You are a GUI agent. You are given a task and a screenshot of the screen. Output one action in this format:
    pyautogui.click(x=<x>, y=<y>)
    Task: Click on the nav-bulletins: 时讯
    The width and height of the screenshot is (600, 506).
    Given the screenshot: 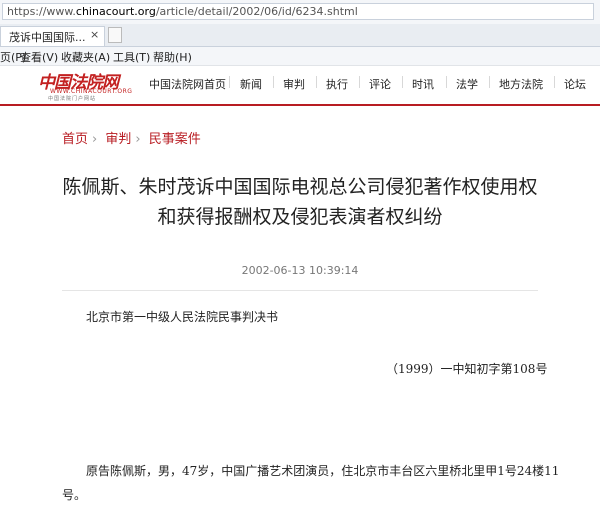 What is the action you would take?
    pyautogui.click(x=423, y=84)
    